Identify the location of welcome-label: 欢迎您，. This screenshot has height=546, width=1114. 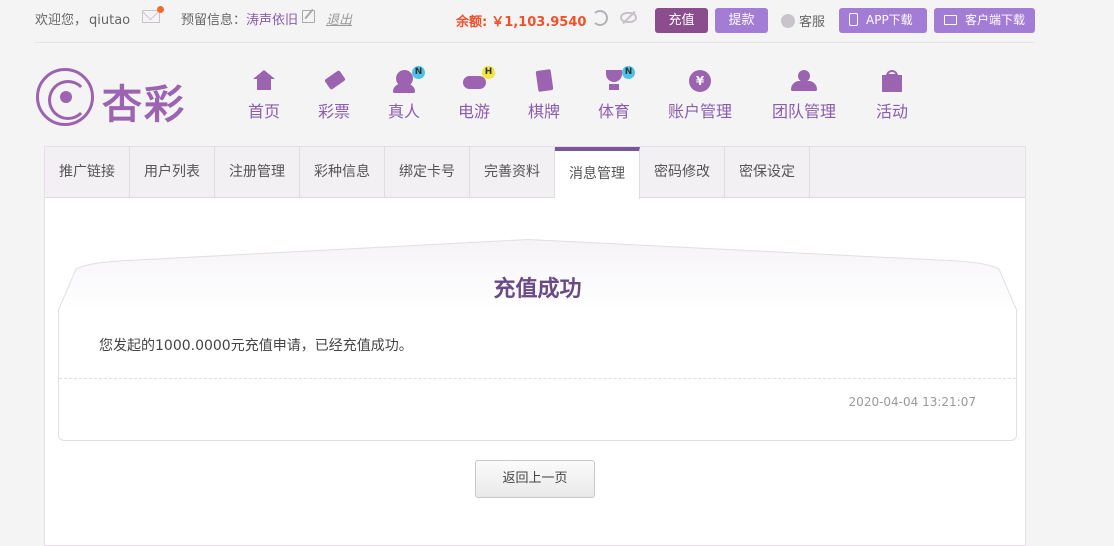
(61, 20).